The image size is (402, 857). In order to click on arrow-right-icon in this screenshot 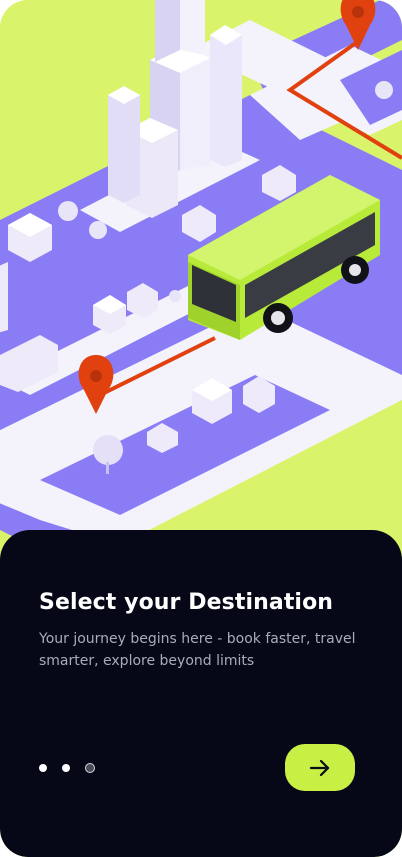, I will do `click(319, 767)`.